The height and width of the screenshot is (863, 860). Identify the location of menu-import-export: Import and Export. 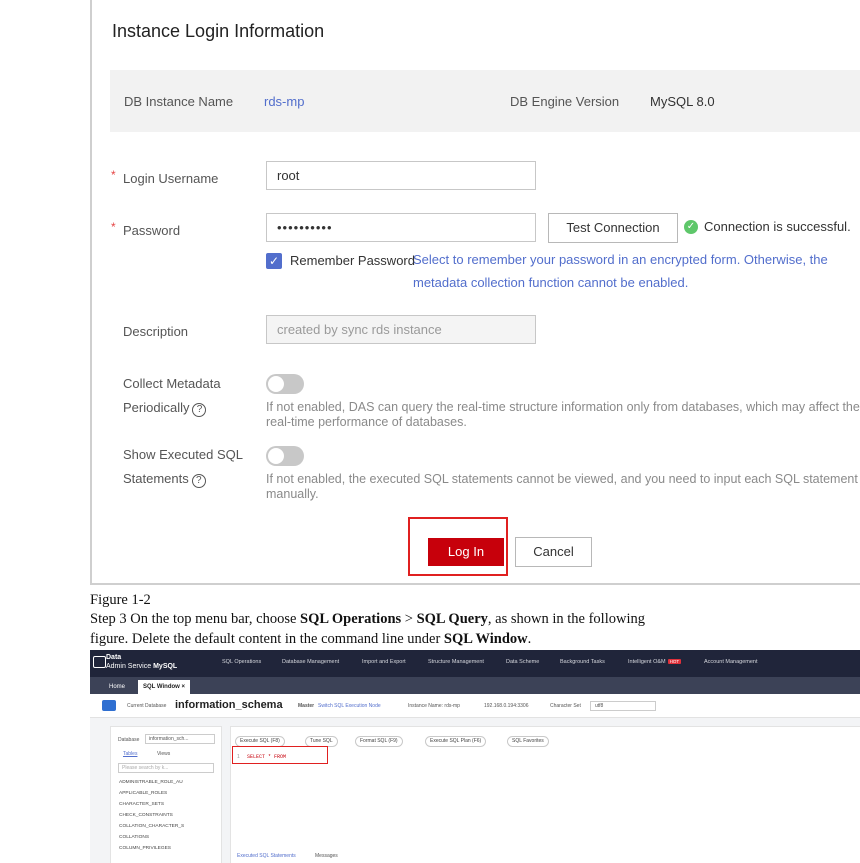
(384, 662).